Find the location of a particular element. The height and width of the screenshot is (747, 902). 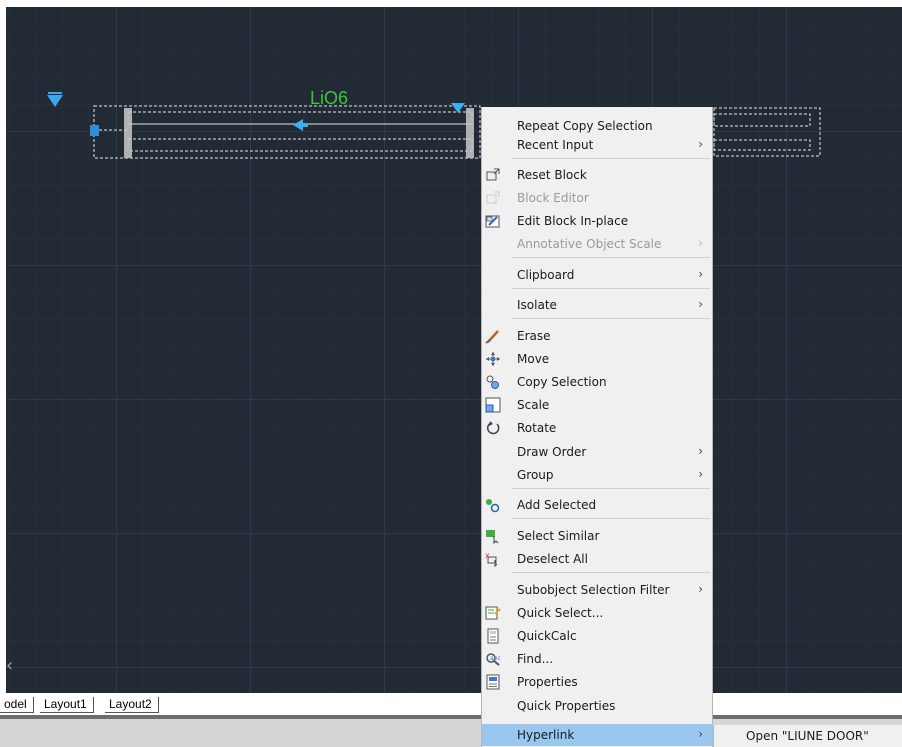

menu-item-label: Scale is located at coordinates (533, 405).